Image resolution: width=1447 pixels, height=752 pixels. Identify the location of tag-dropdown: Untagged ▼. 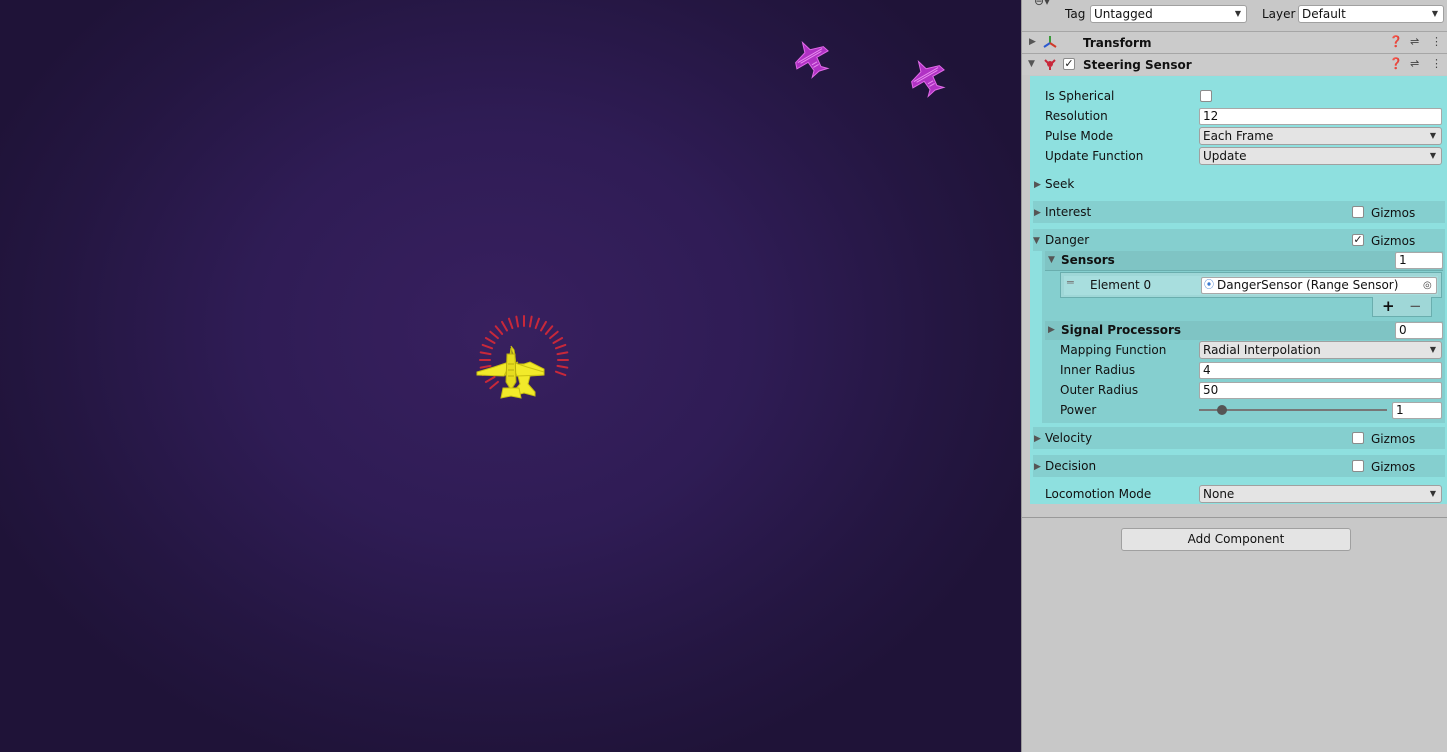
(1168, 14).